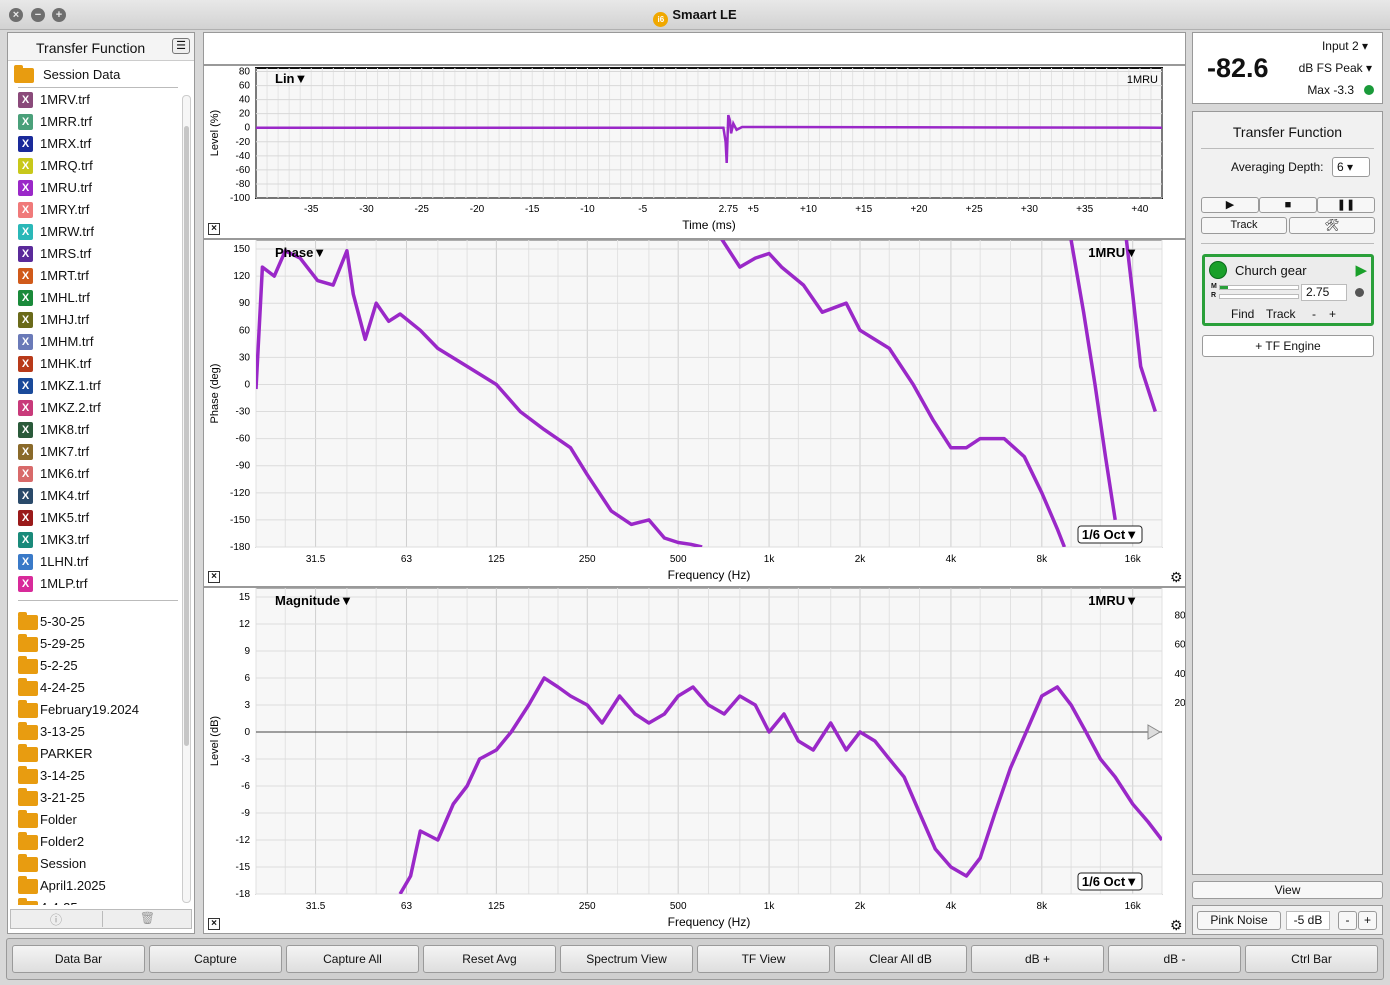  What do you see at coordinates (96, 430) in the screenshot?
I see `file-item: X 1MK8.trf` at bounding box center [96, 430].